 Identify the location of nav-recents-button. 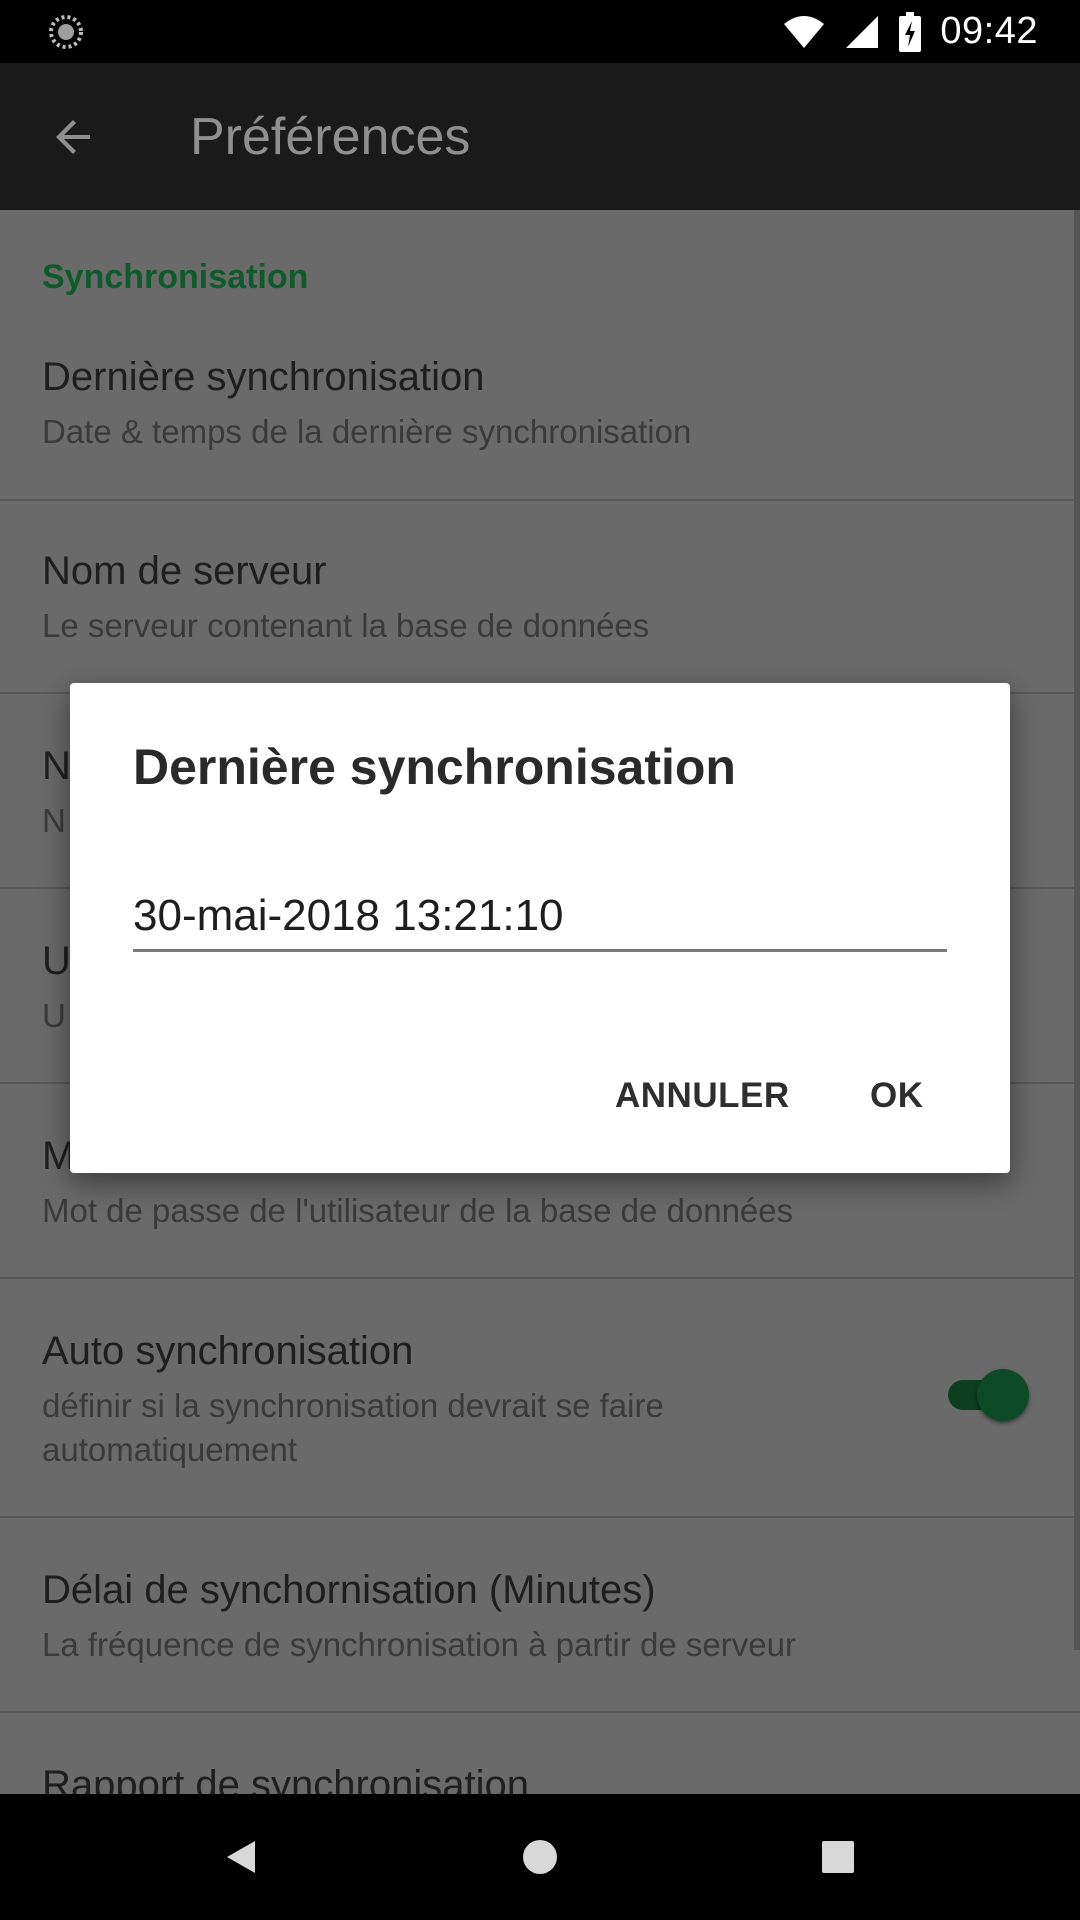
(838, 1857).